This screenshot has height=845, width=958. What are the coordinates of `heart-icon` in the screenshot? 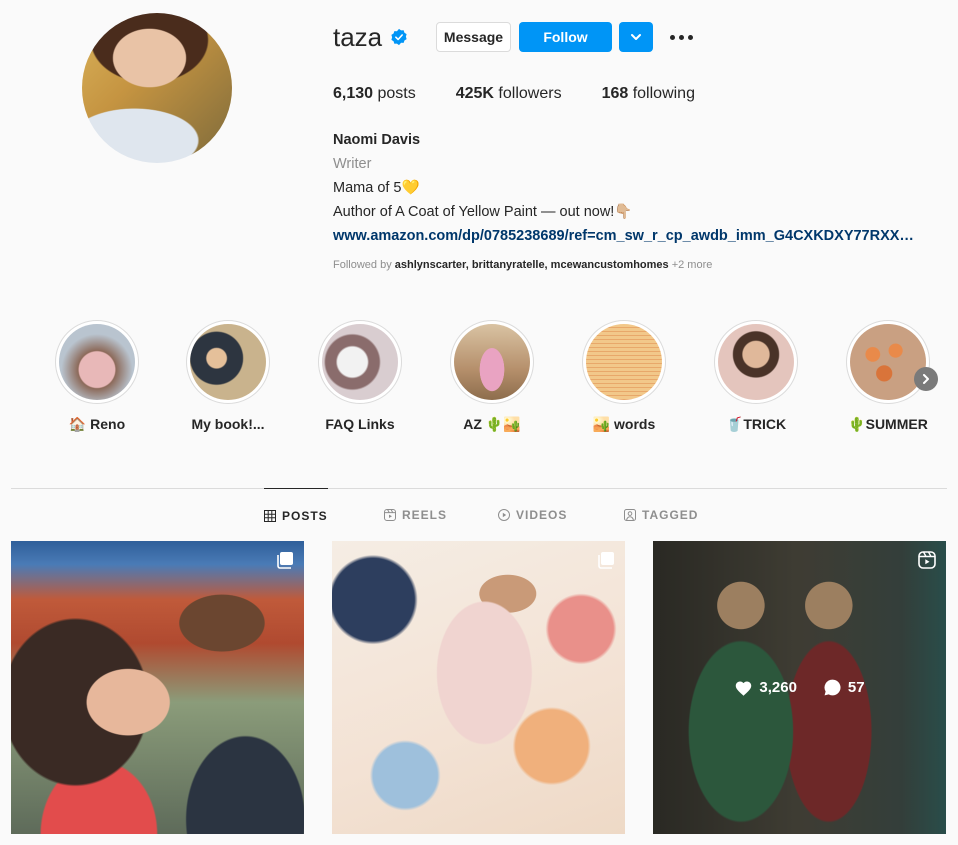 It's located at (744, 688).